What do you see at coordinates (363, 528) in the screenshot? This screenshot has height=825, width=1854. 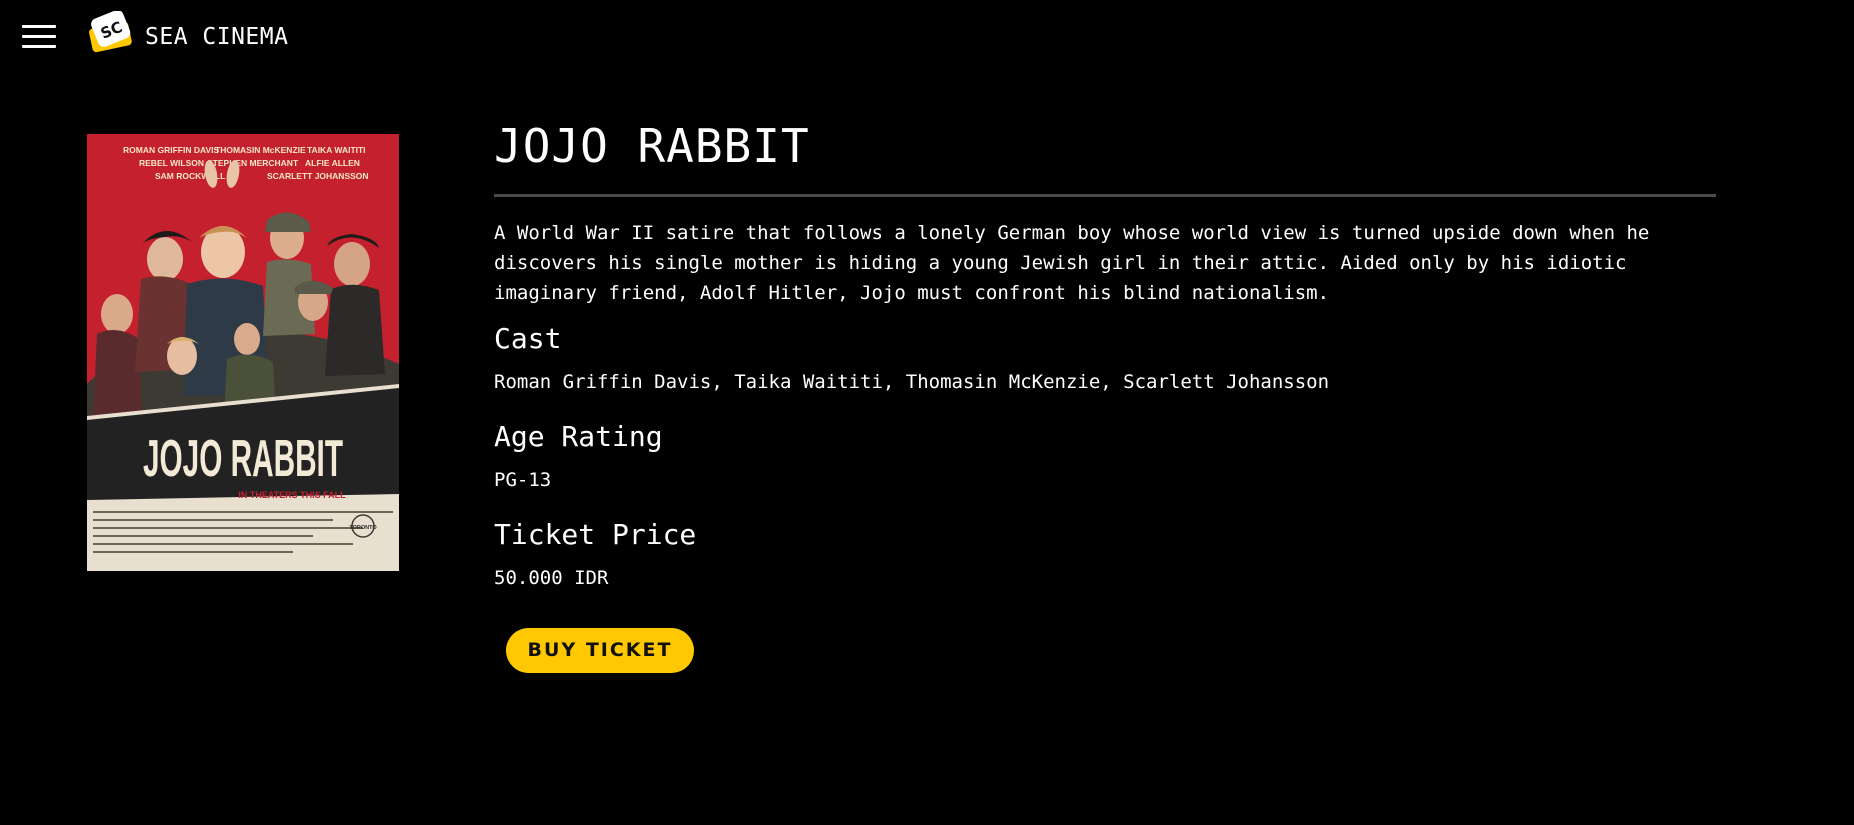 I see `poster-festival: TORONTO` at bounding box center [363, 528].